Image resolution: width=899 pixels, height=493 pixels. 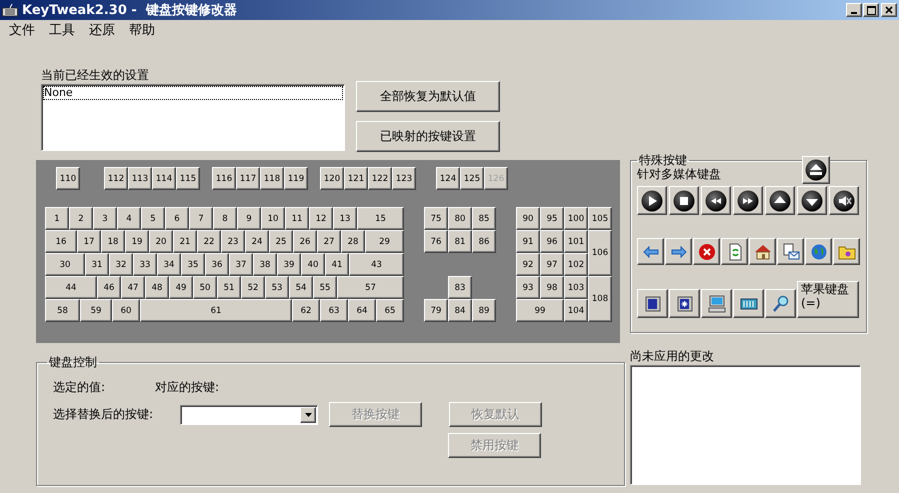 What do you see at coordinates (600, 218) in the screenshot?
I see `key: 105` at bounding box center [600, 218].